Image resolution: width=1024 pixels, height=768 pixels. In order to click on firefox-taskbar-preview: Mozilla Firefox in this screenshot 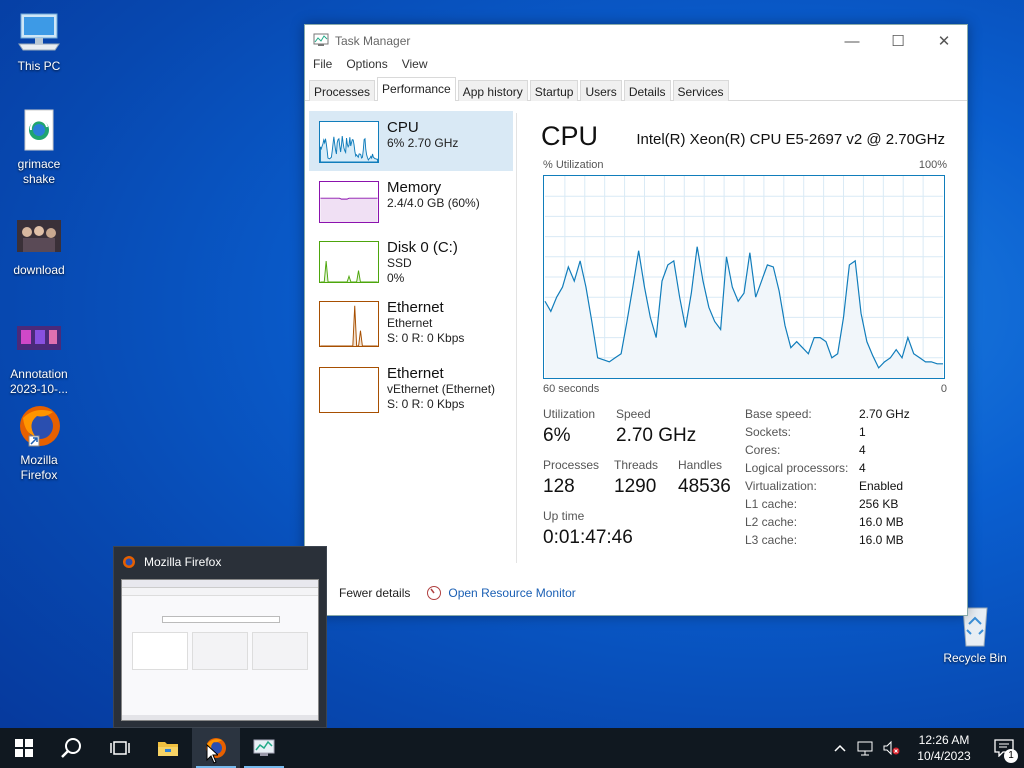, I will do `click(220, 637)`.